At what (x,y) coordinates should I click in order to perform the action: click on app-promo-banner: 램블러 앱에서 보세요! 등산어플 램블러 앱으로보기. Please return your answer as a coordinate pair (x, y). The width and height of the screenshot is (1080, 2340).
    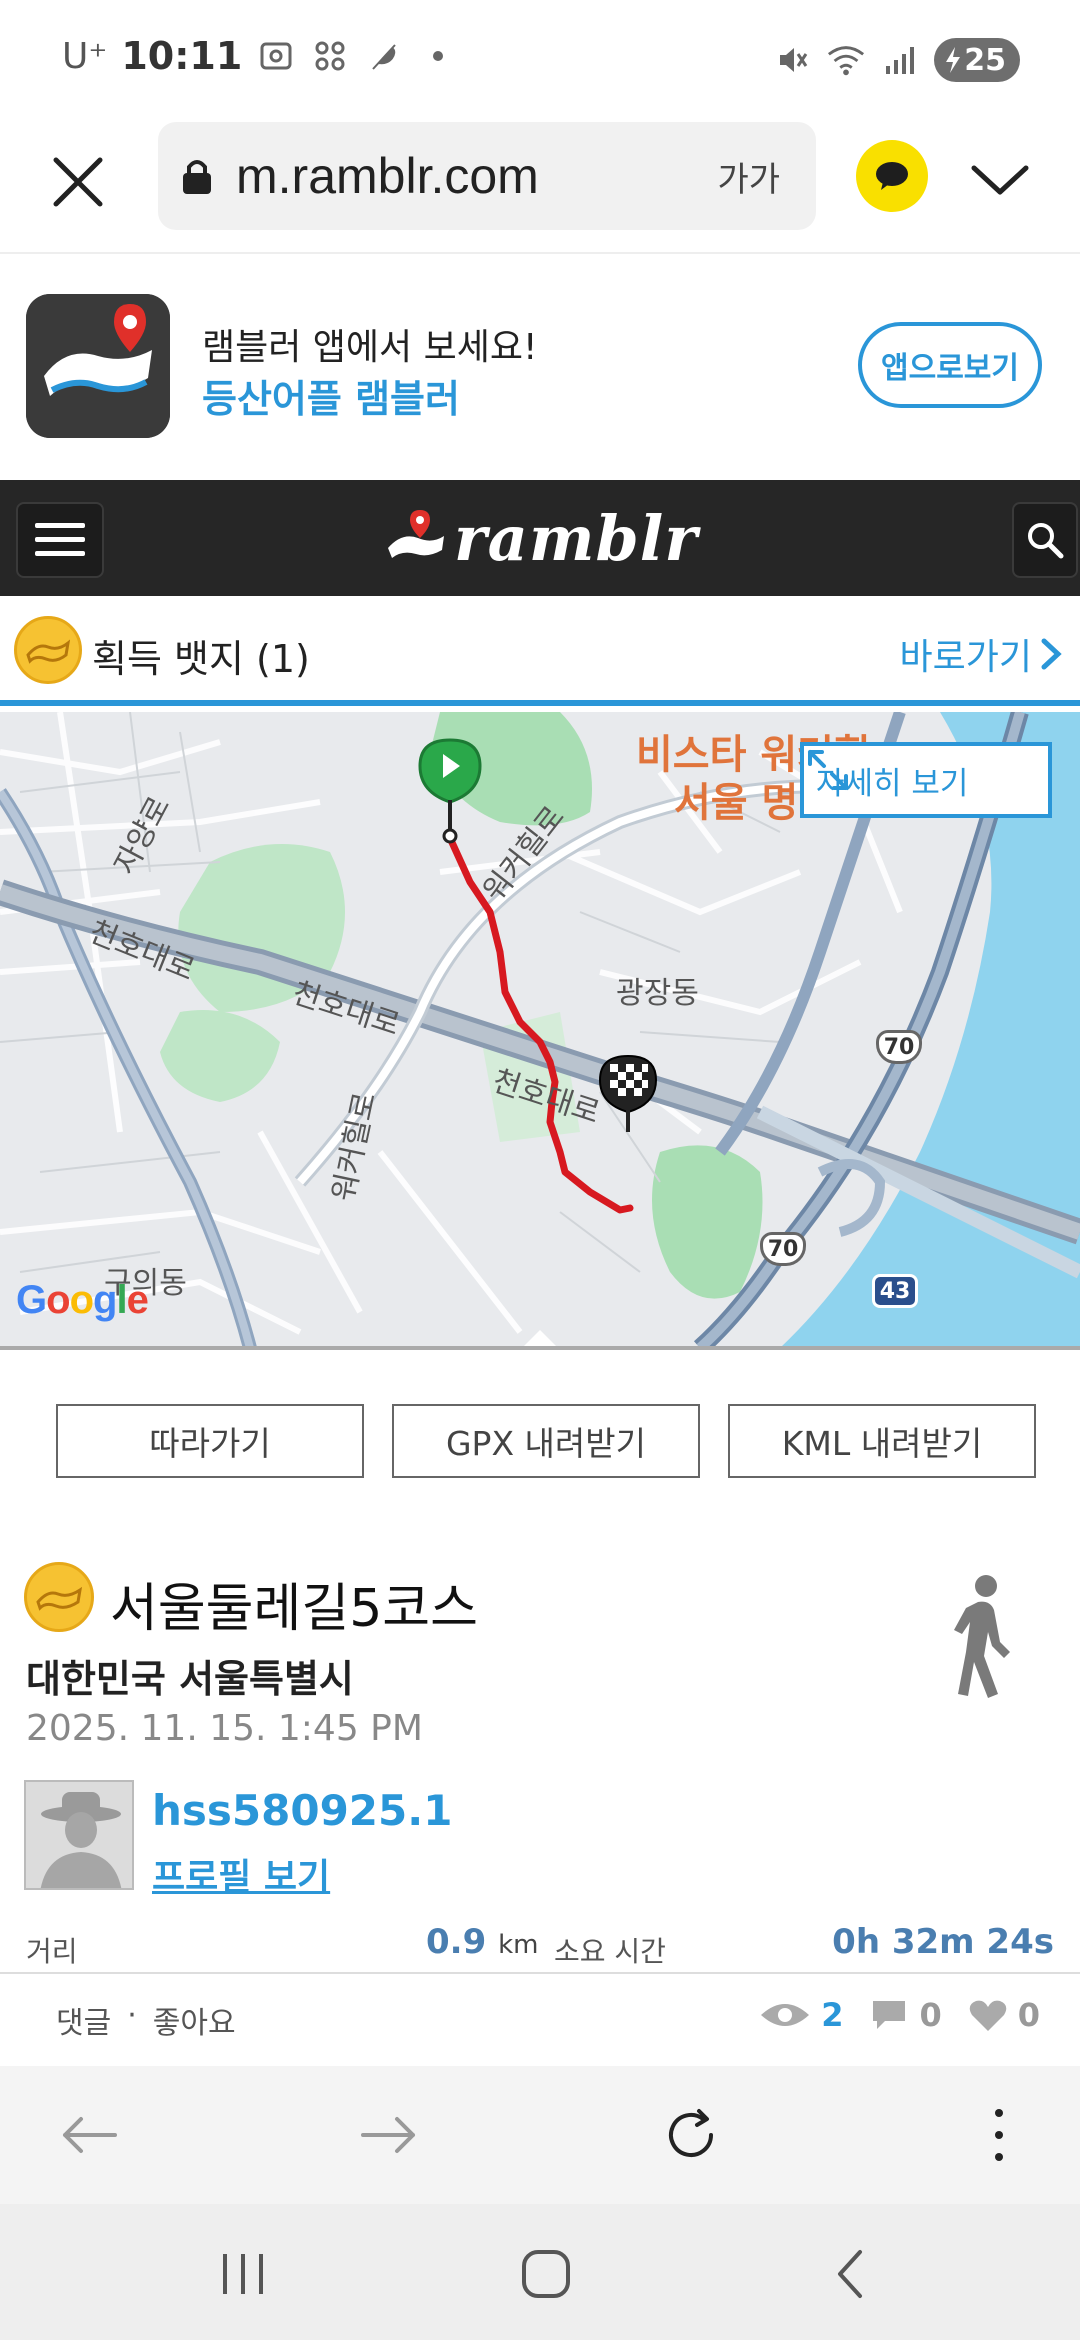
    Looking at the image, I should click on (540, 368).